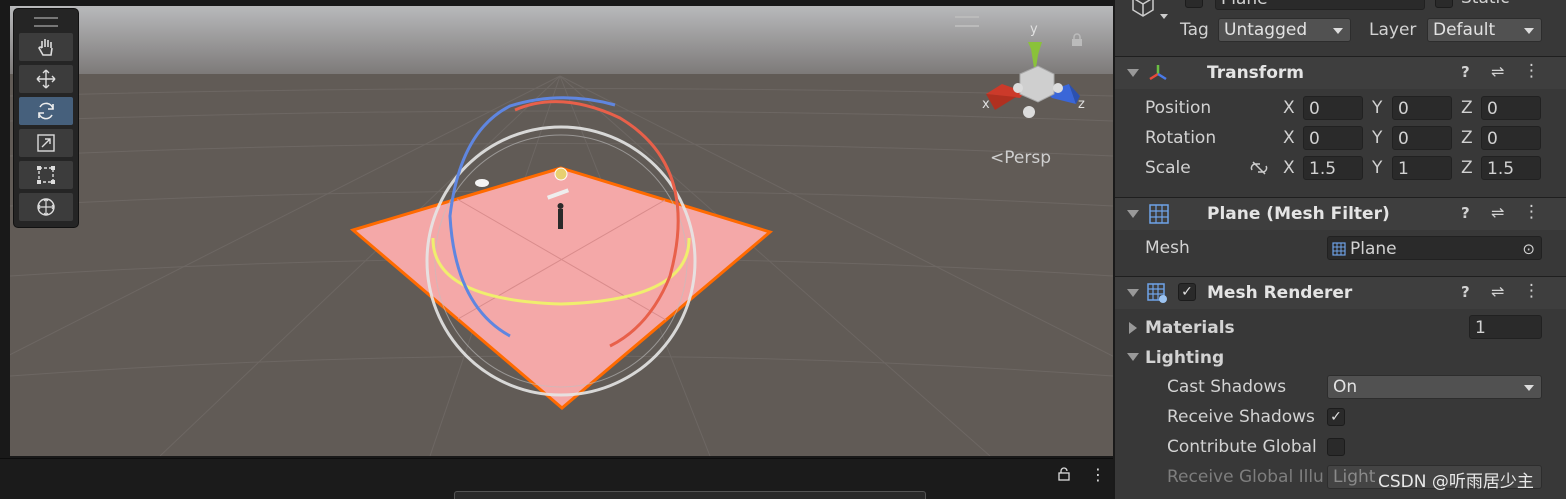 The height and width of the screenshot is (499, 1566). I want to click on scale-x-label: X, so click(1289, 168).